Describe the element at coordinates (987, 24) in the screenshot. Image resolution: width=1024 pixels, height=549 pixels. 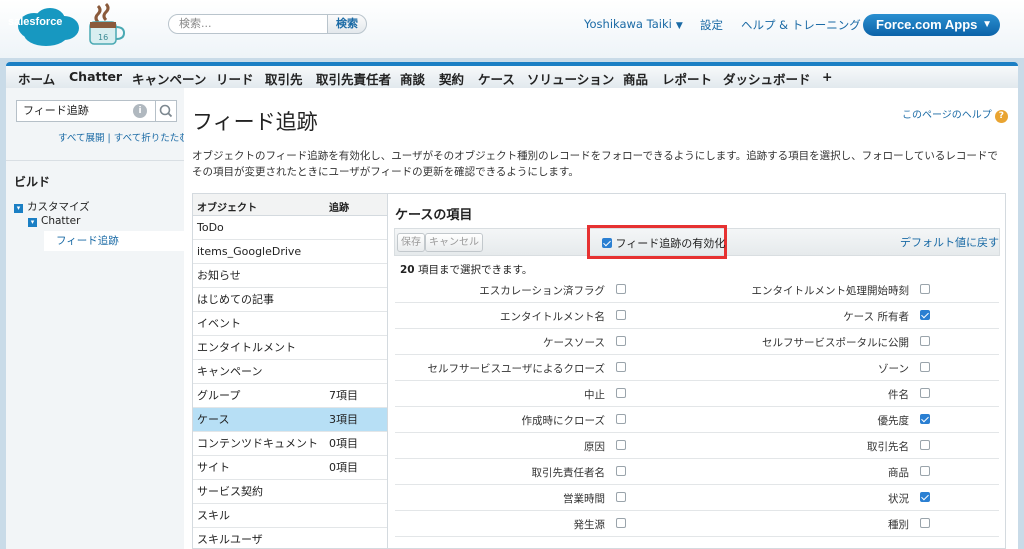
I see `caret-down-icon: ▼` at that location.